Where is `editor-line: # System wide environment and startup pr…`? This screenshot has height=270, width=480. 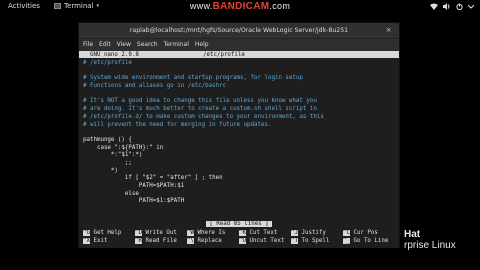 editor-line: # System wide environment and startup pr… is located at coordinates (241, 79).